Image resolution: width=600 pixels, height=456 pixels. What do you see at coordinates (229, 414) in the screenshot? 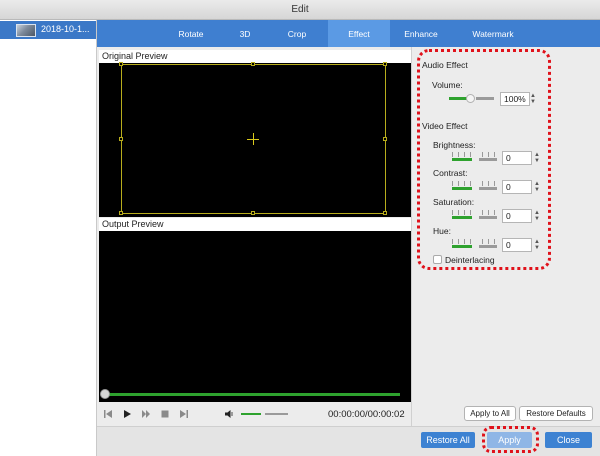
I see `speaker-icon` at bounding box center [229, 414].